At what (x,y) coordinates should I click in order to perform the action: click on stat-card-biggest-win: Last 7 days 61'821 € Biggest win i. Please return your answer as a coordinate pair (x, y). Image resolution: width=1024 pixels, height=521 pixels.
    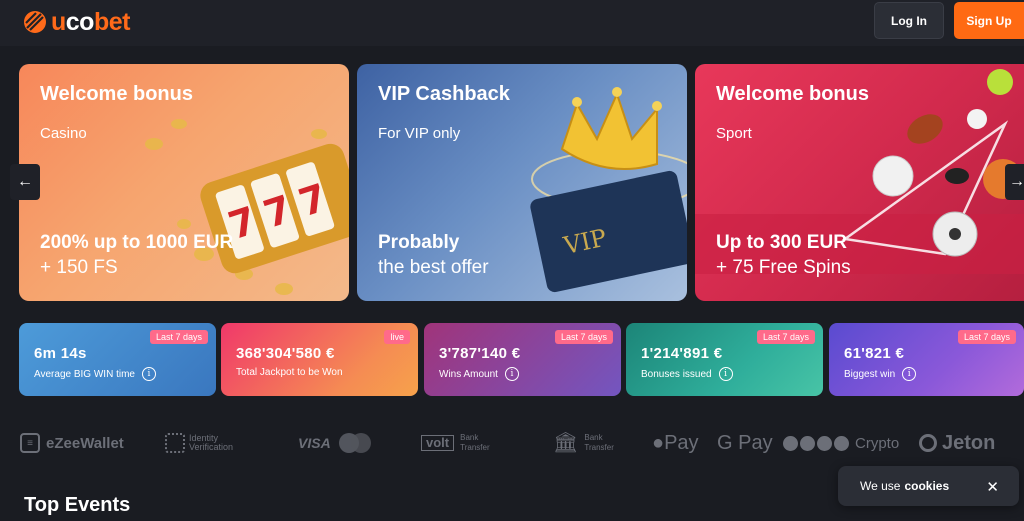
    Looking at the image, I should click on (926, 359).